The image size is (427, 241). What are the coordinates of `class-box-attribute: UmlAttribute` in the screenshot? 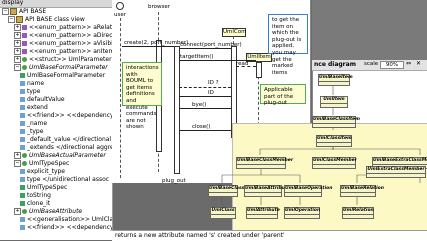 It's located at (263, 213).